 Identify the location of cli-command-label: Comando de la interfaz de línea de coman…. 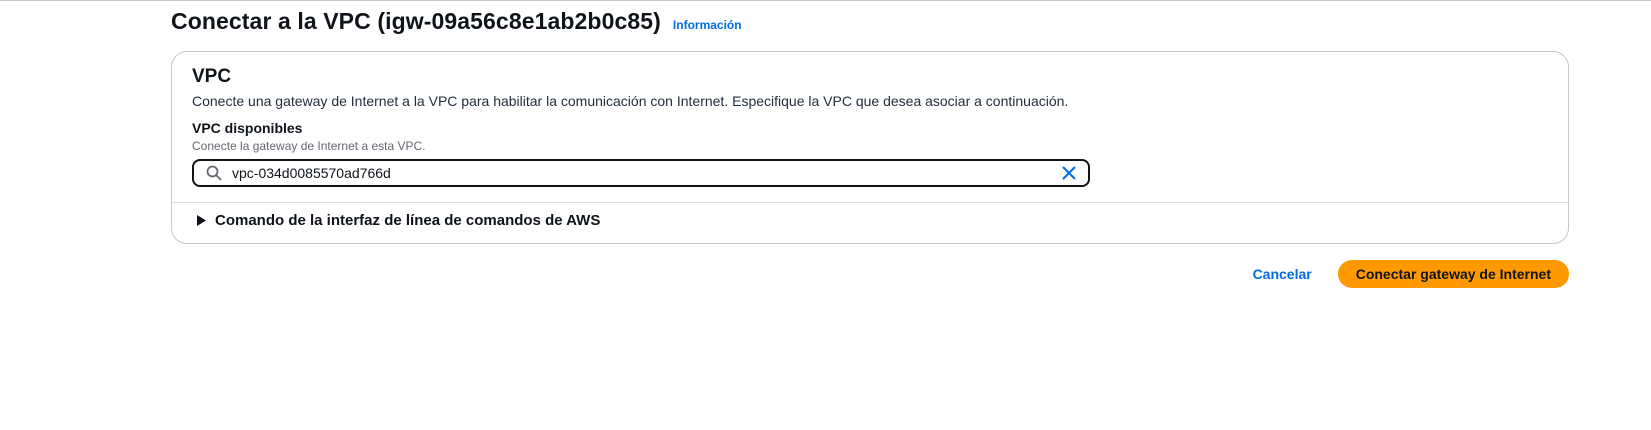
(408, 220).